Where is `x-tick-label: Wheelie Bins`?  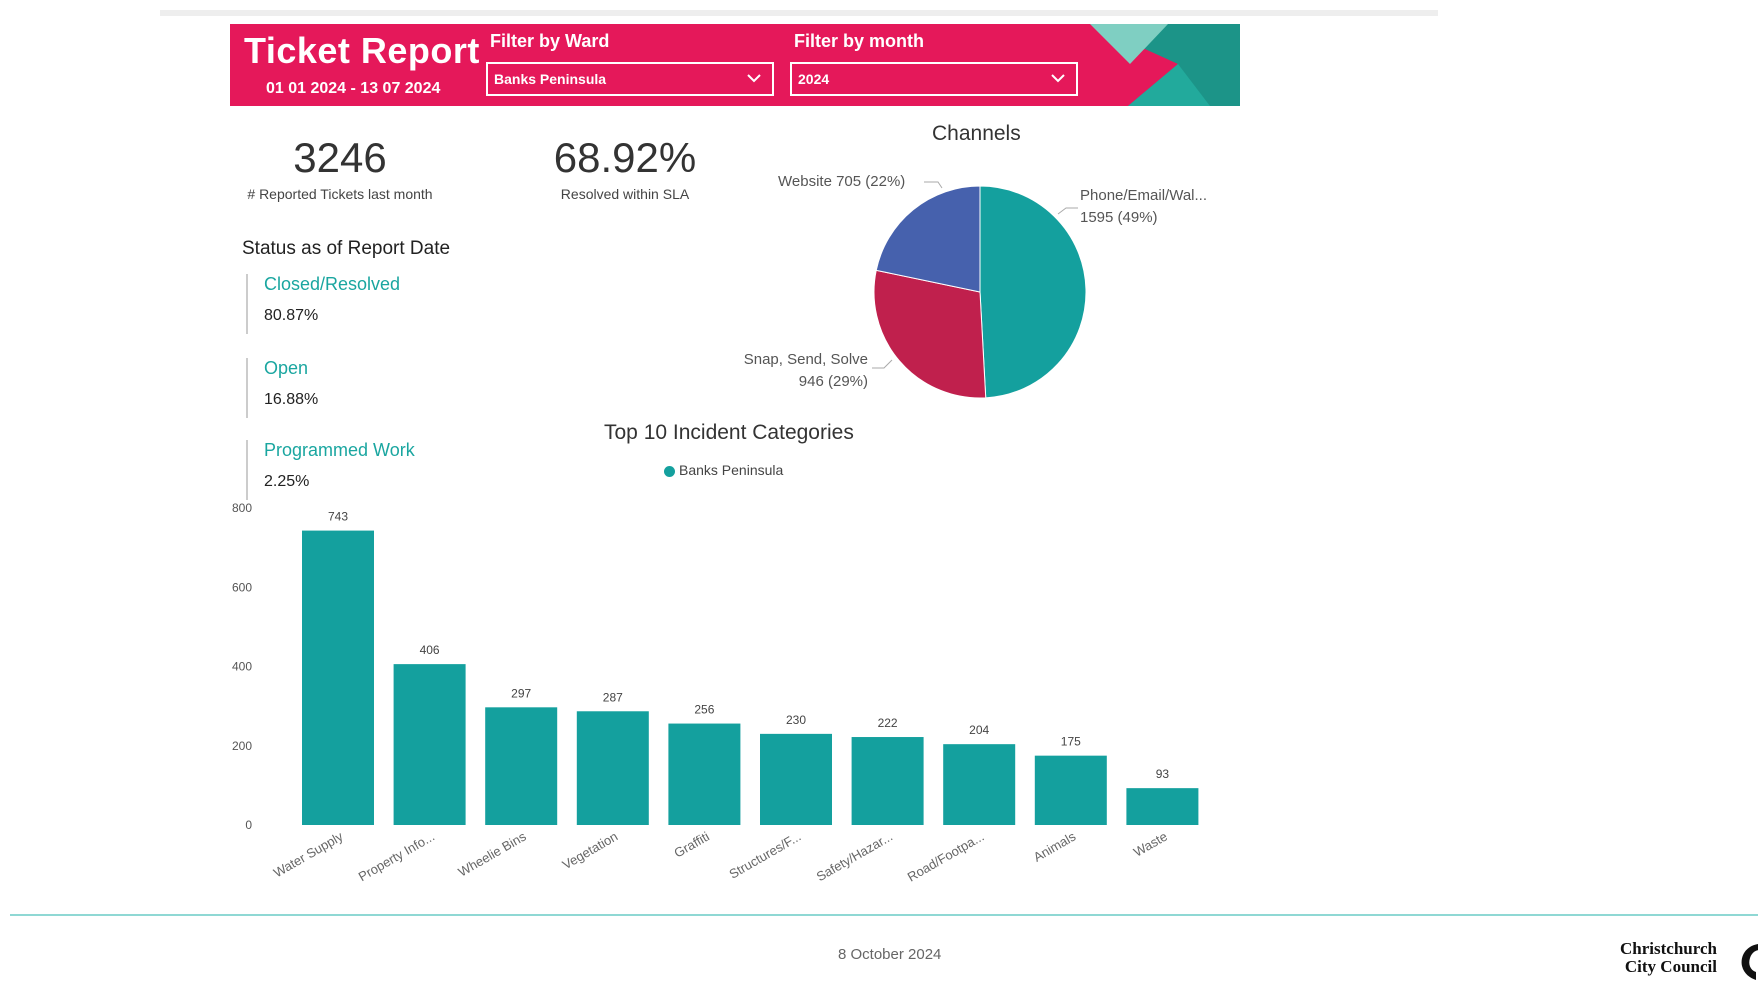 x-tick-label: Wheelie Bins is located at coordinates (492, 853).